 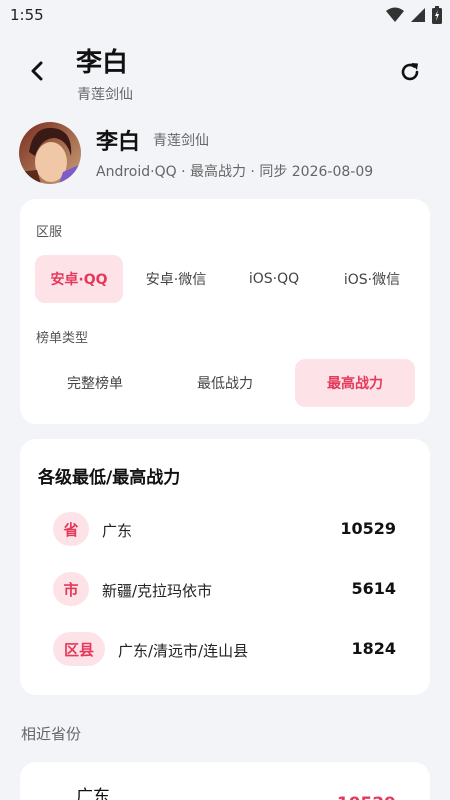 What do you see at coordinates (225, 383) in the screenshot?
I see `list-type-lowest: 最低战力` at bounding box center [225, 383].